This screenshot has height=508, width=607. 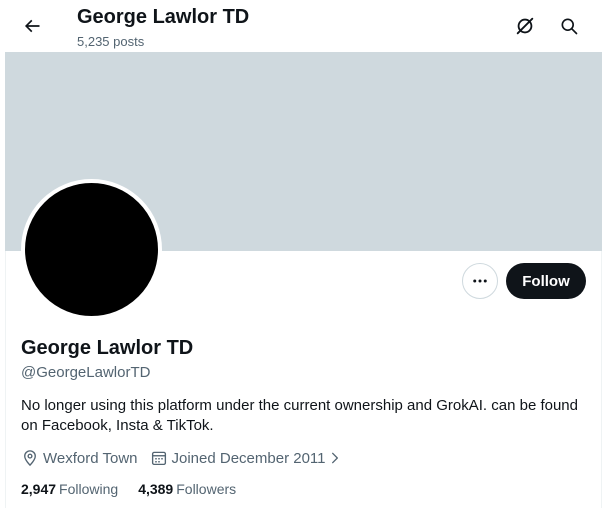 I want to click on following-label: Following, so click(x=89, y=489).